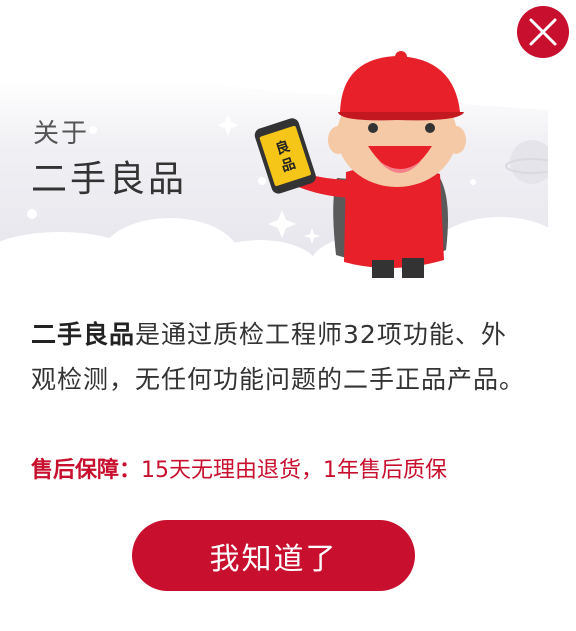 The width and height of the screenshot is (576, 631). I want to click on warranty-info: 售后保障：15天无理由退货，1年售后质保, so click(239, 468).